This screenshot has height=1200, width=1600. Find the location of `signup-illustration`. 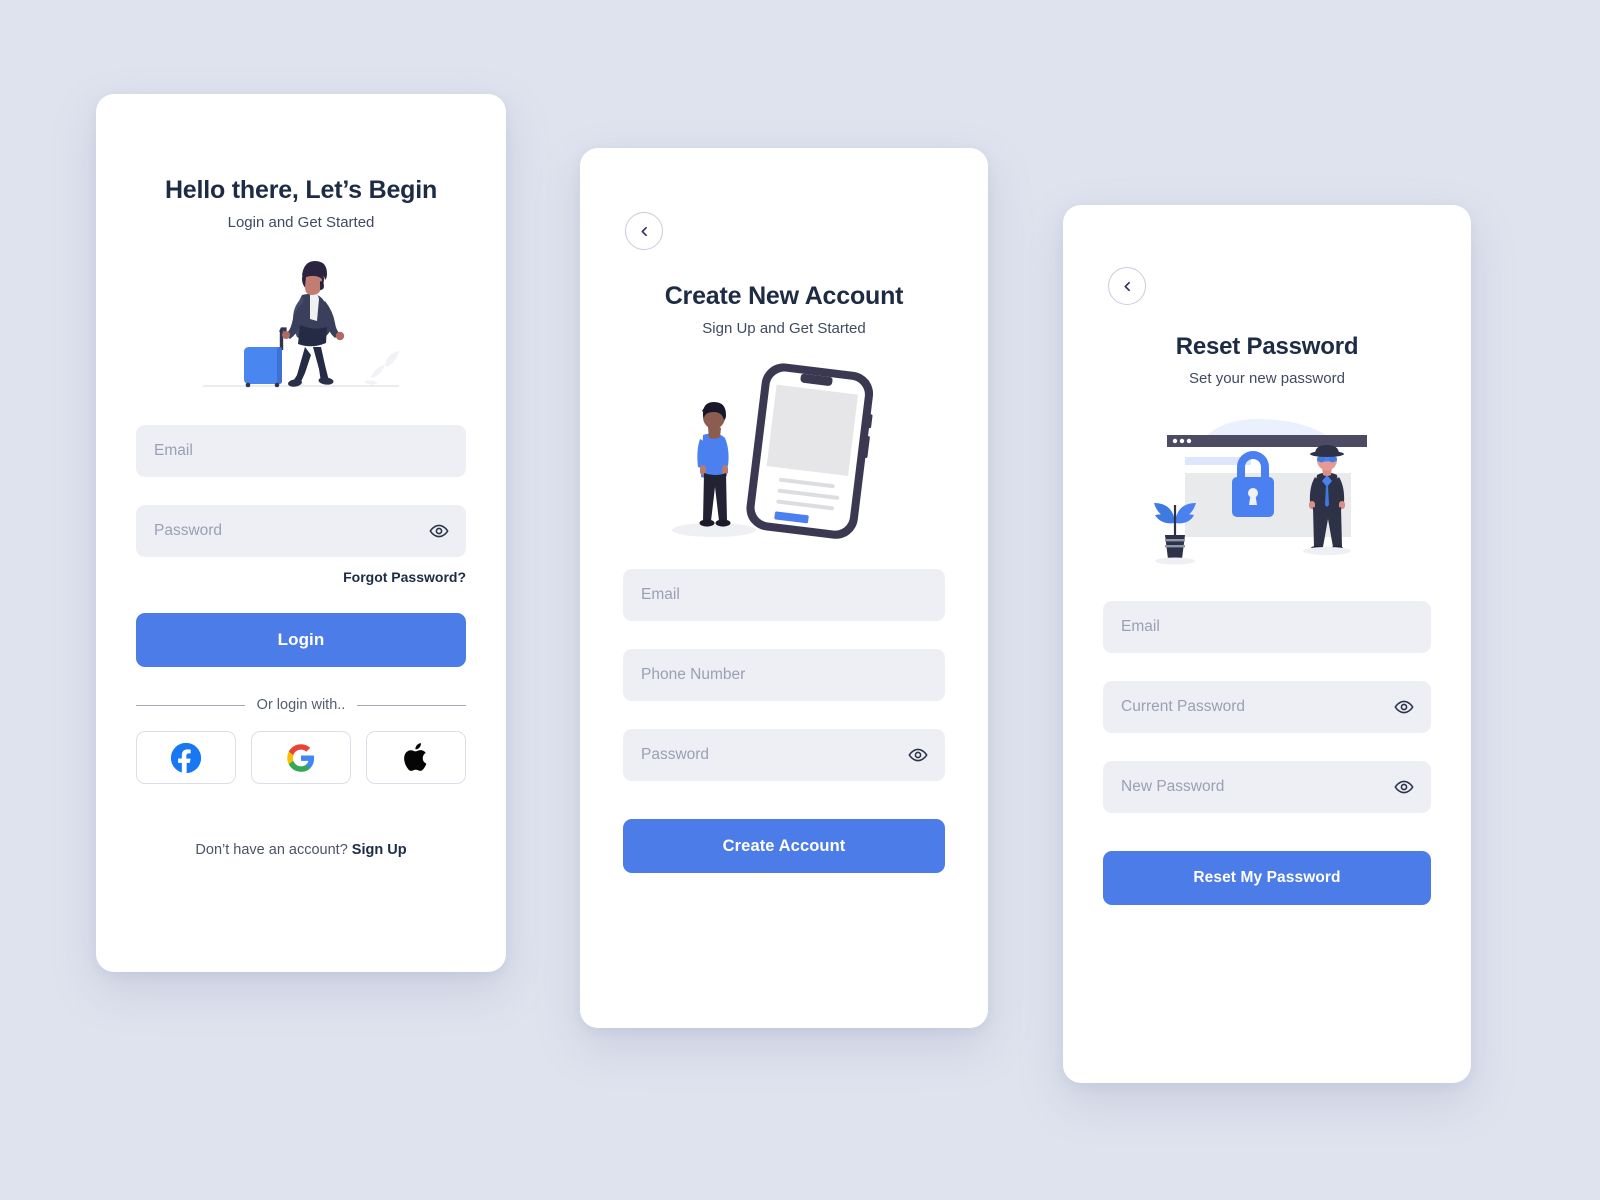

signup-illustration is located at coordinates (784, 438).